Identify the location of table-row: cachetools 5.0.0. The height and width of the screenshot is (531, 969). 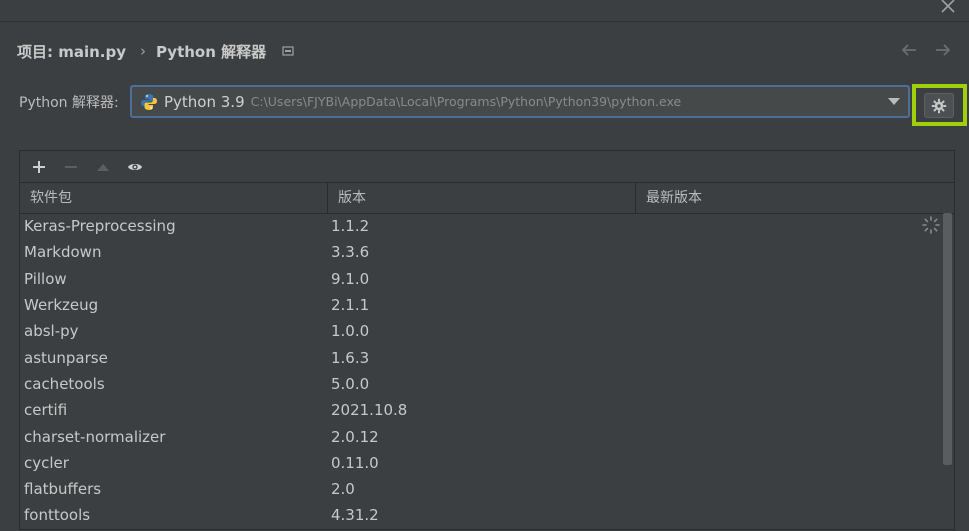
(487, 384).